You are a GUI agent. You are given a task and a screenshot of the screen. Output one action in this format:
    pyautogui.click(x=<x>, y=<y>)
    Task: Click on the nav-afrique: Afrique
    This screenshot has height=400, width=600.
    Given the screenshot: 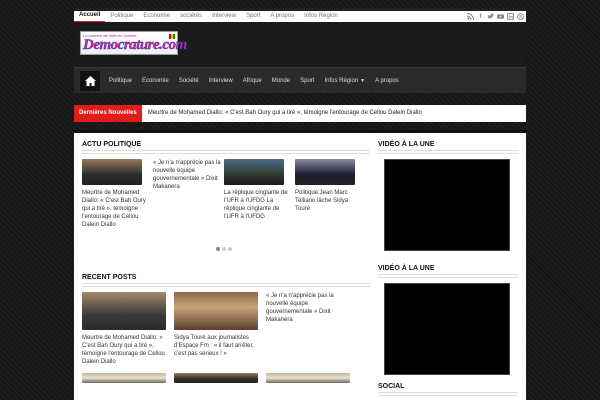 What is the action you would take?
    pyautogui.click(x=252, y=81)
    